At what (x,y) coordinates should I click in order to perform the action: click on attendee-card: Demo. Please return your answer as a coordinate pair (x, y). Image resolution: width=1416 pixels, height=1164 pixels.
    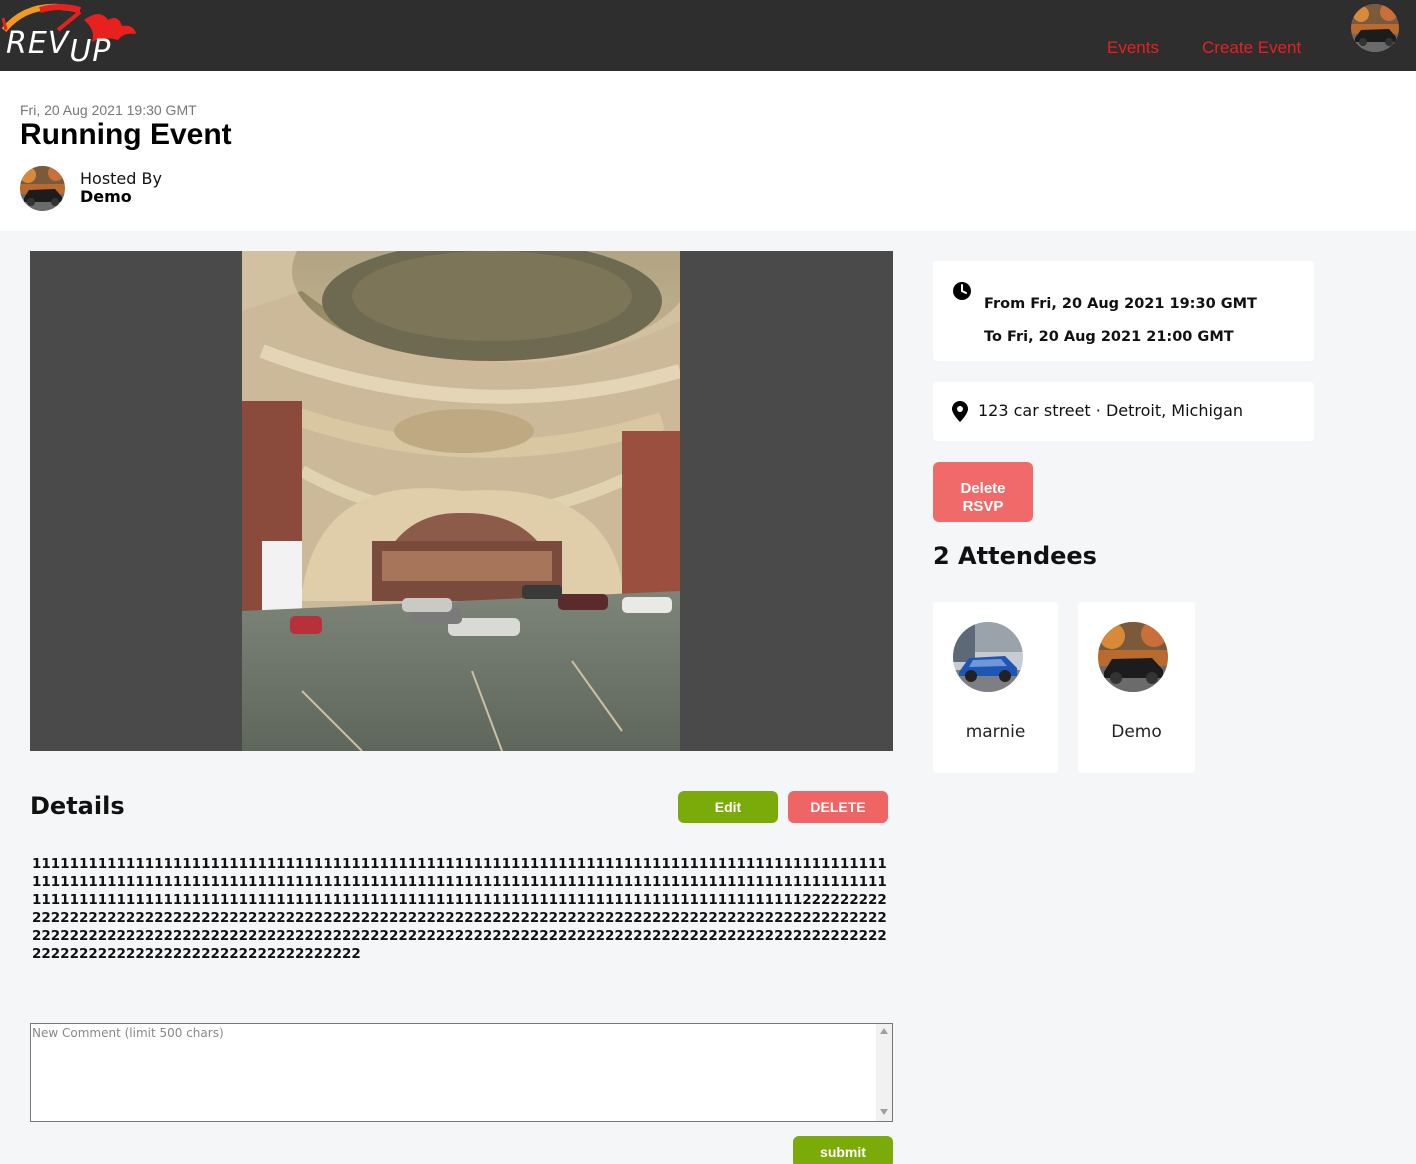
    Looking at the image, I should click on (1136, 687).